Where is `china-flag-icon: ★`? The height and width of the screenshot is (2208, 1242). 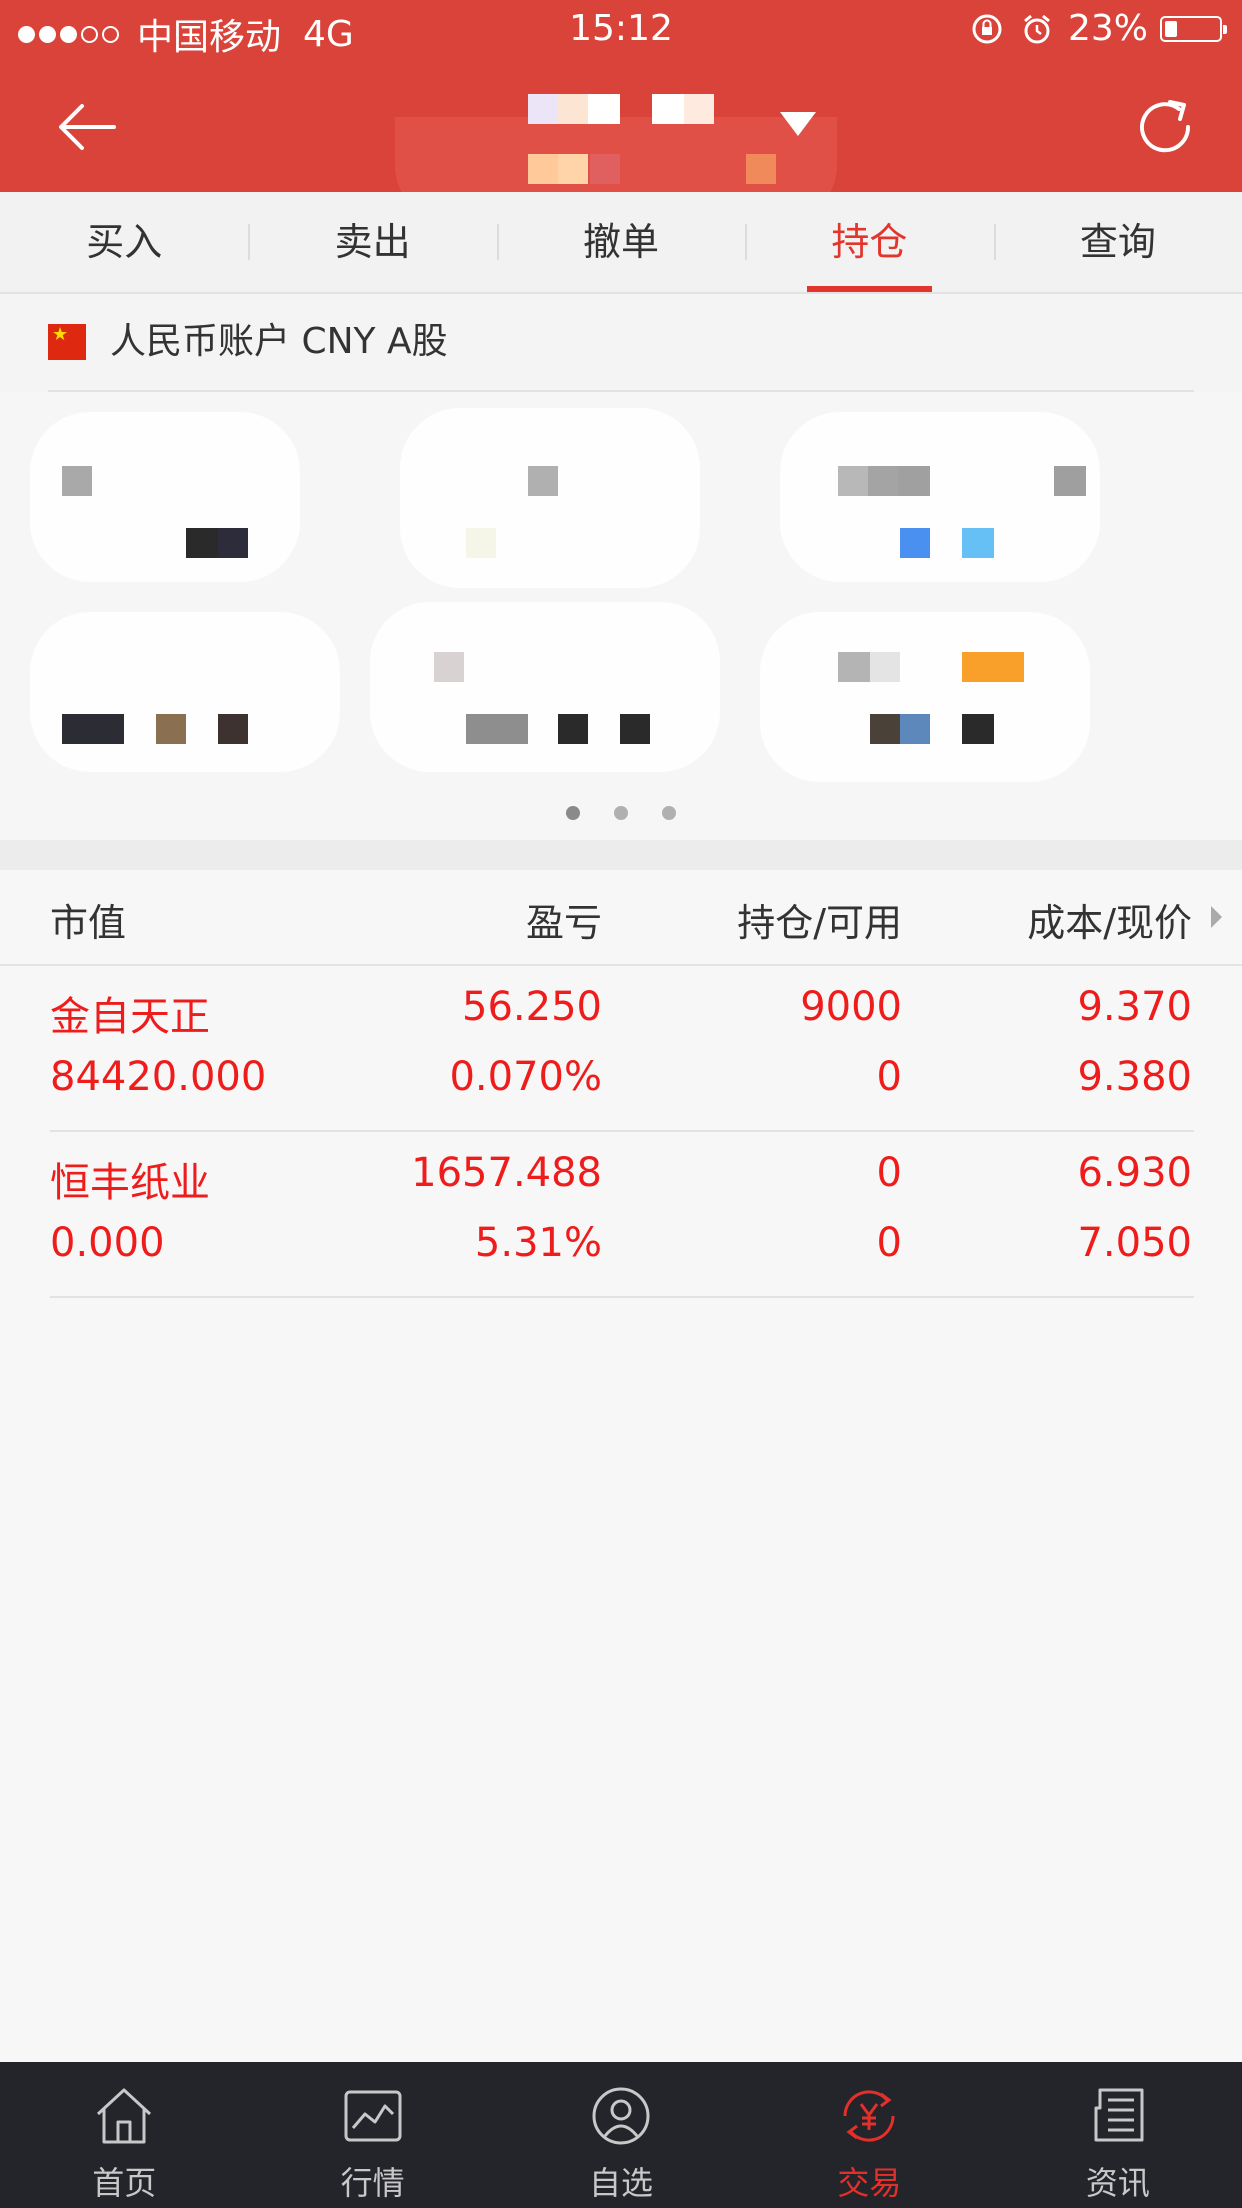 china-flag-icon: ★ is located at coordinates (67, 342).